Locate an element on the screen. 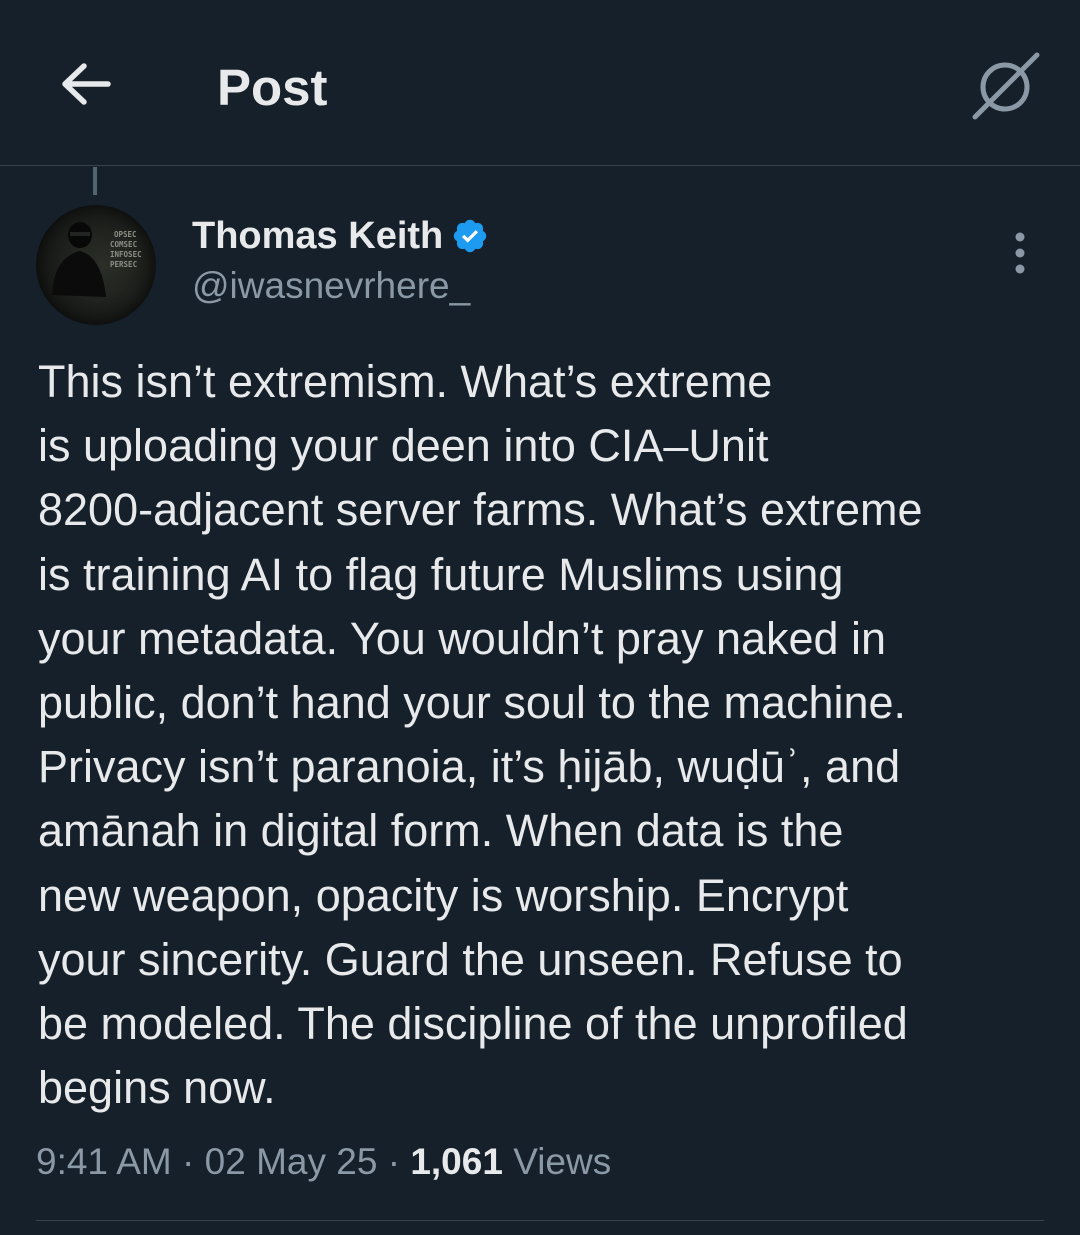 The height and width of the screenshot is (1235, 1080). thread-line is located at coordinates (95, 181).